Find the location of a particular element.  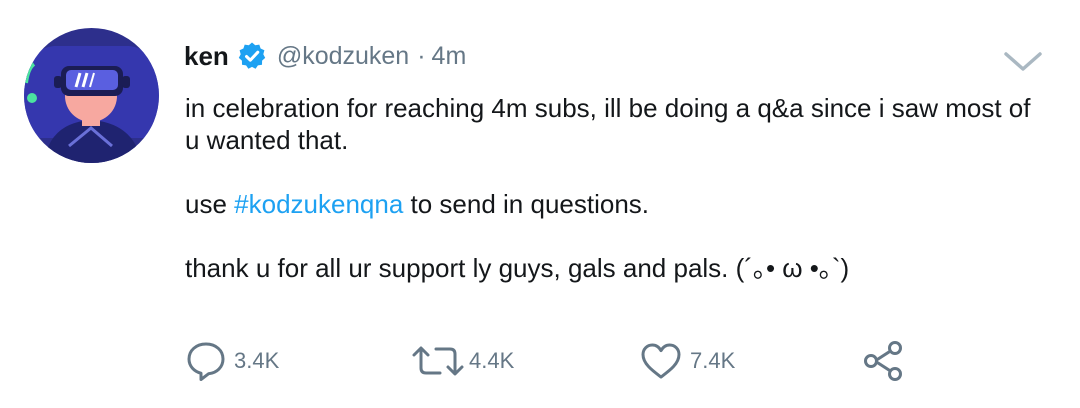

verified-badge-icon is located at coordinates (252, 56).